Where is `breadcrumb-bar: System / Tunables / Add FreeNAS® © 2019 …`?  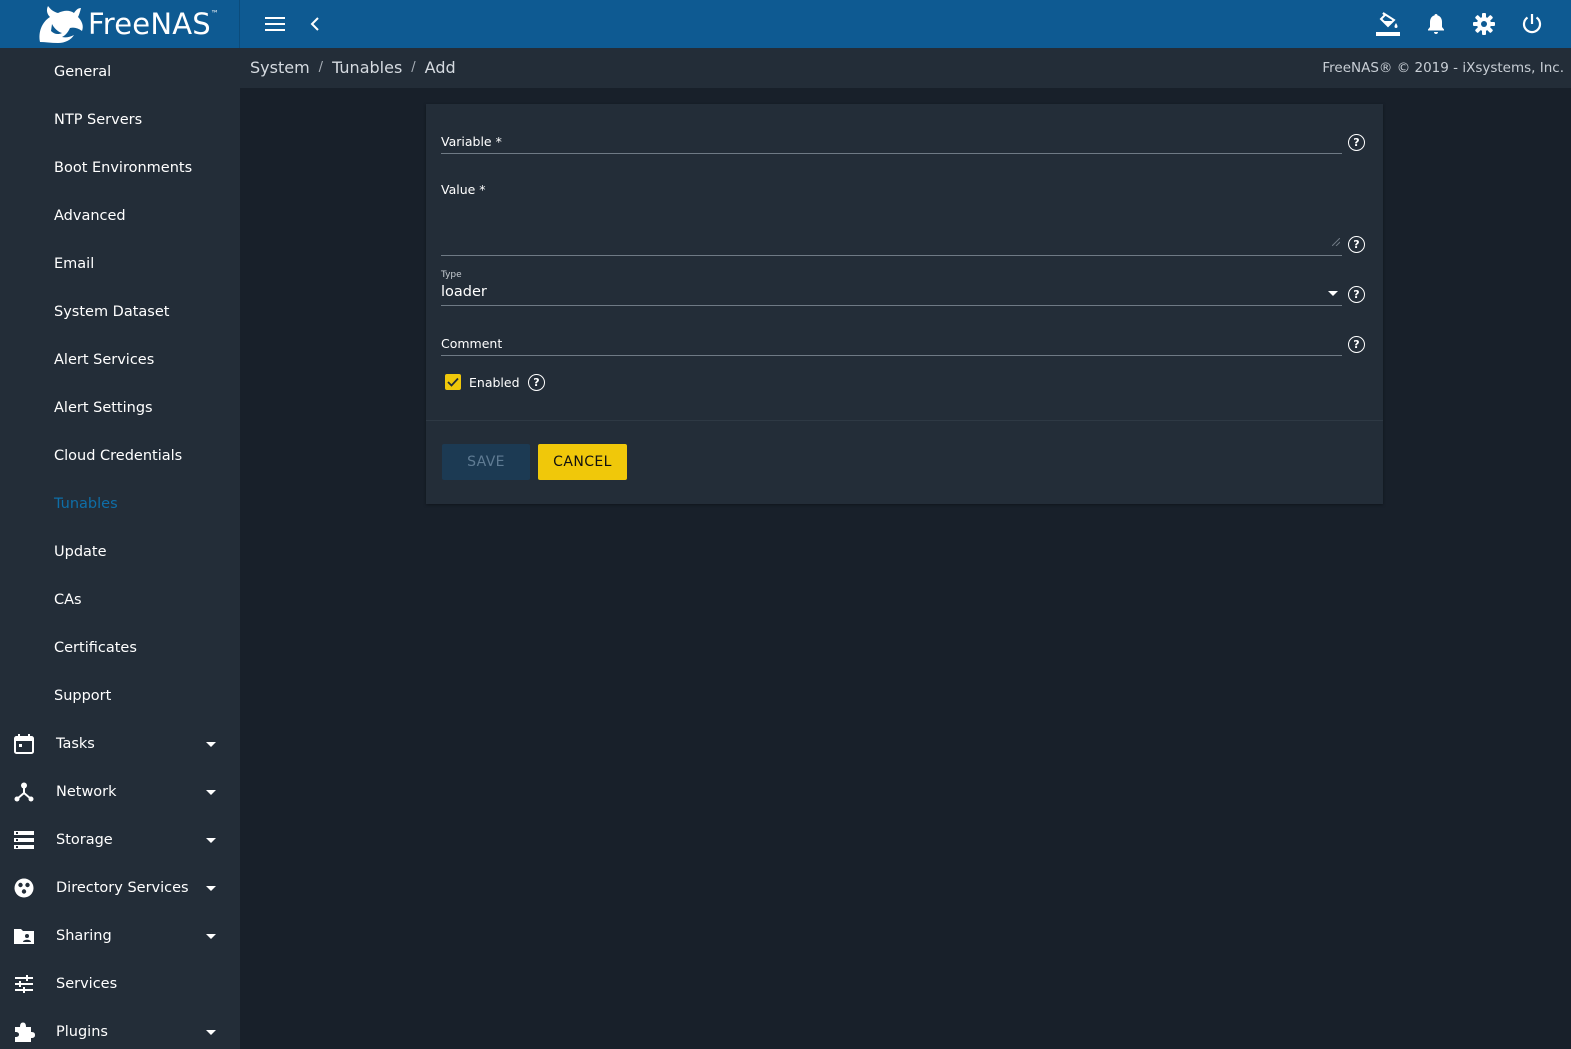
breadcrumb-bar: System / Tunables / Add FreeNAS® © 2019 … is located at coordinates (905, 68).